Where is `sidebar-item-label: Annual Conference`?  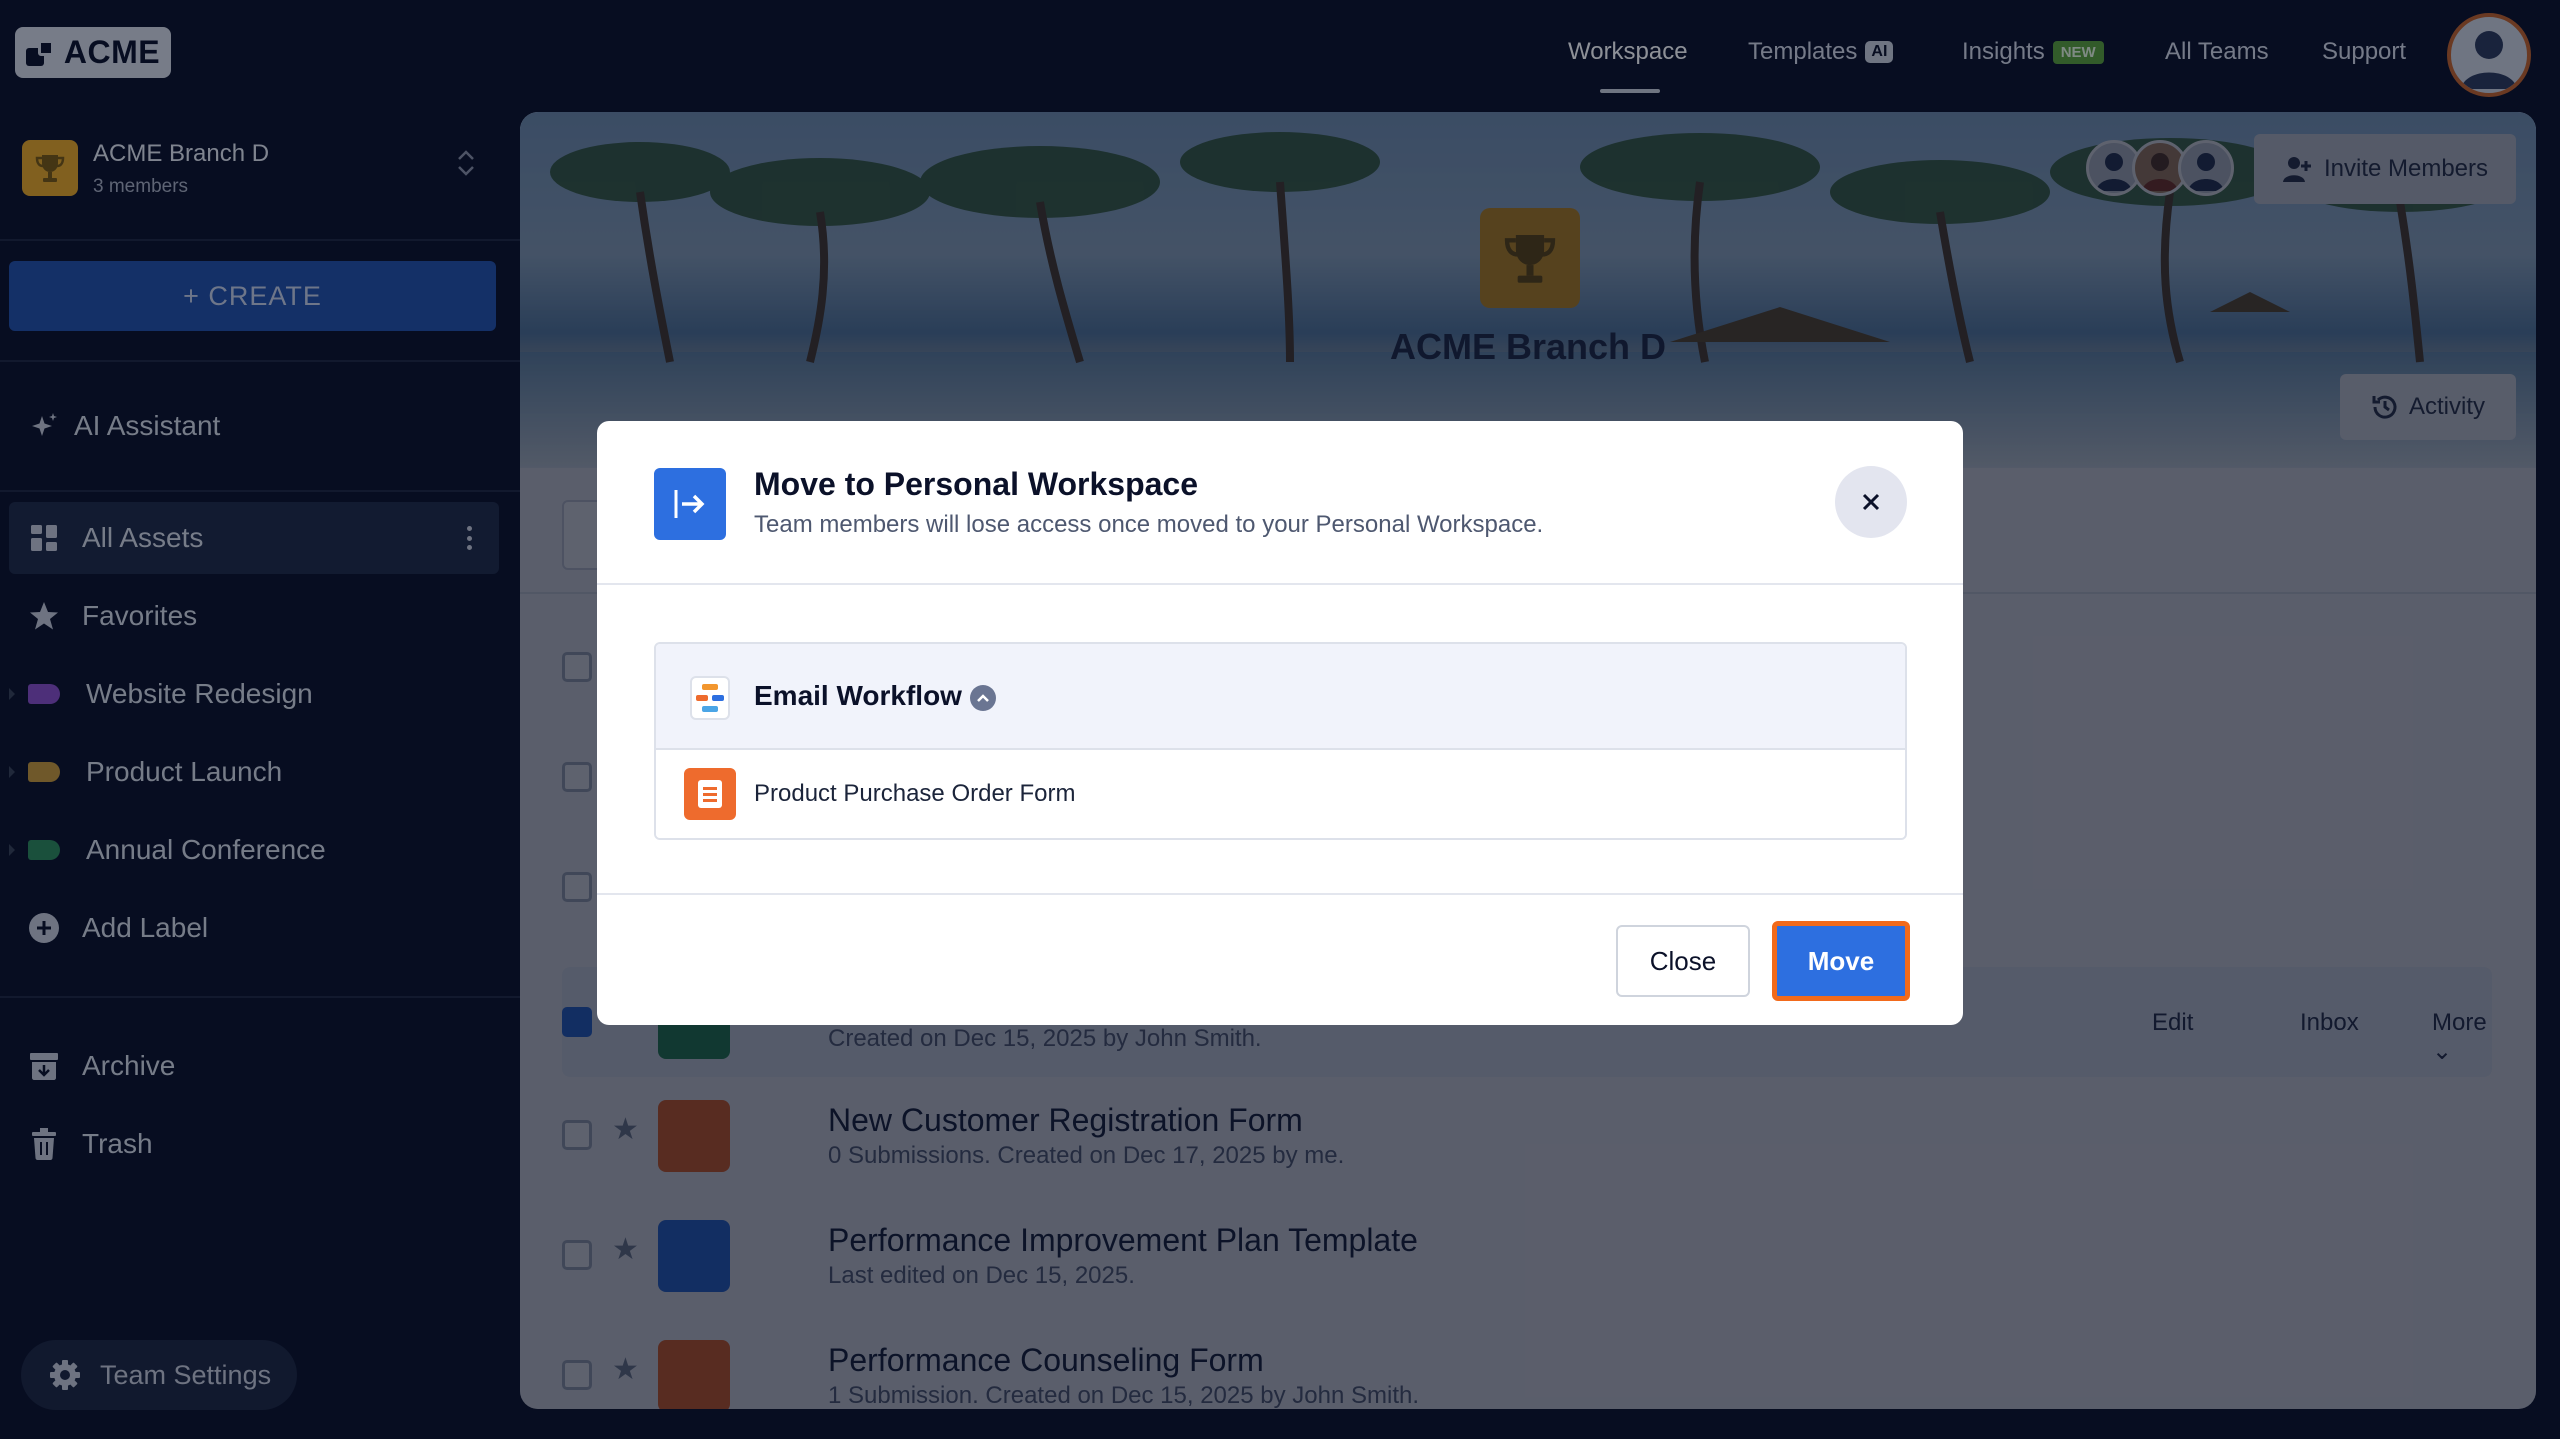
sidebar-item-label: Annual Conference is located at coordinates (206, 849).